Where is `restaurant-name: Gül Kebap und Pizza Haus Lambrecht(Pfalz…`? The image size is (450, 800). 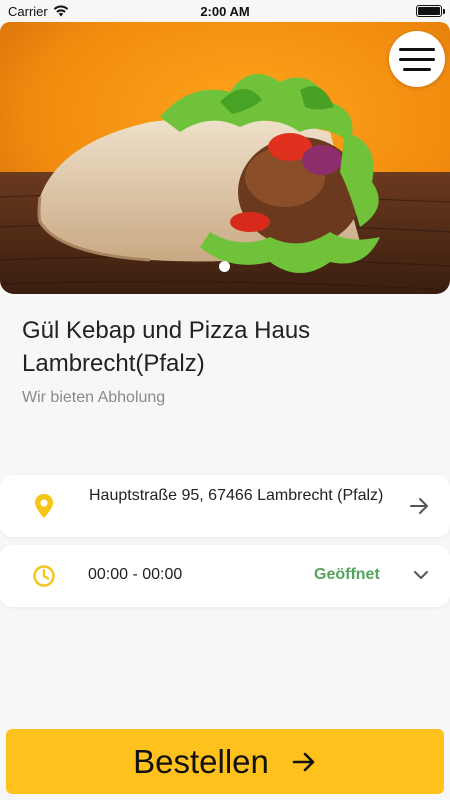
restaurant-name: Gül Kebap und Pizza Haus Lambrecht(Pfalz… is located at coordinates (166, 347).